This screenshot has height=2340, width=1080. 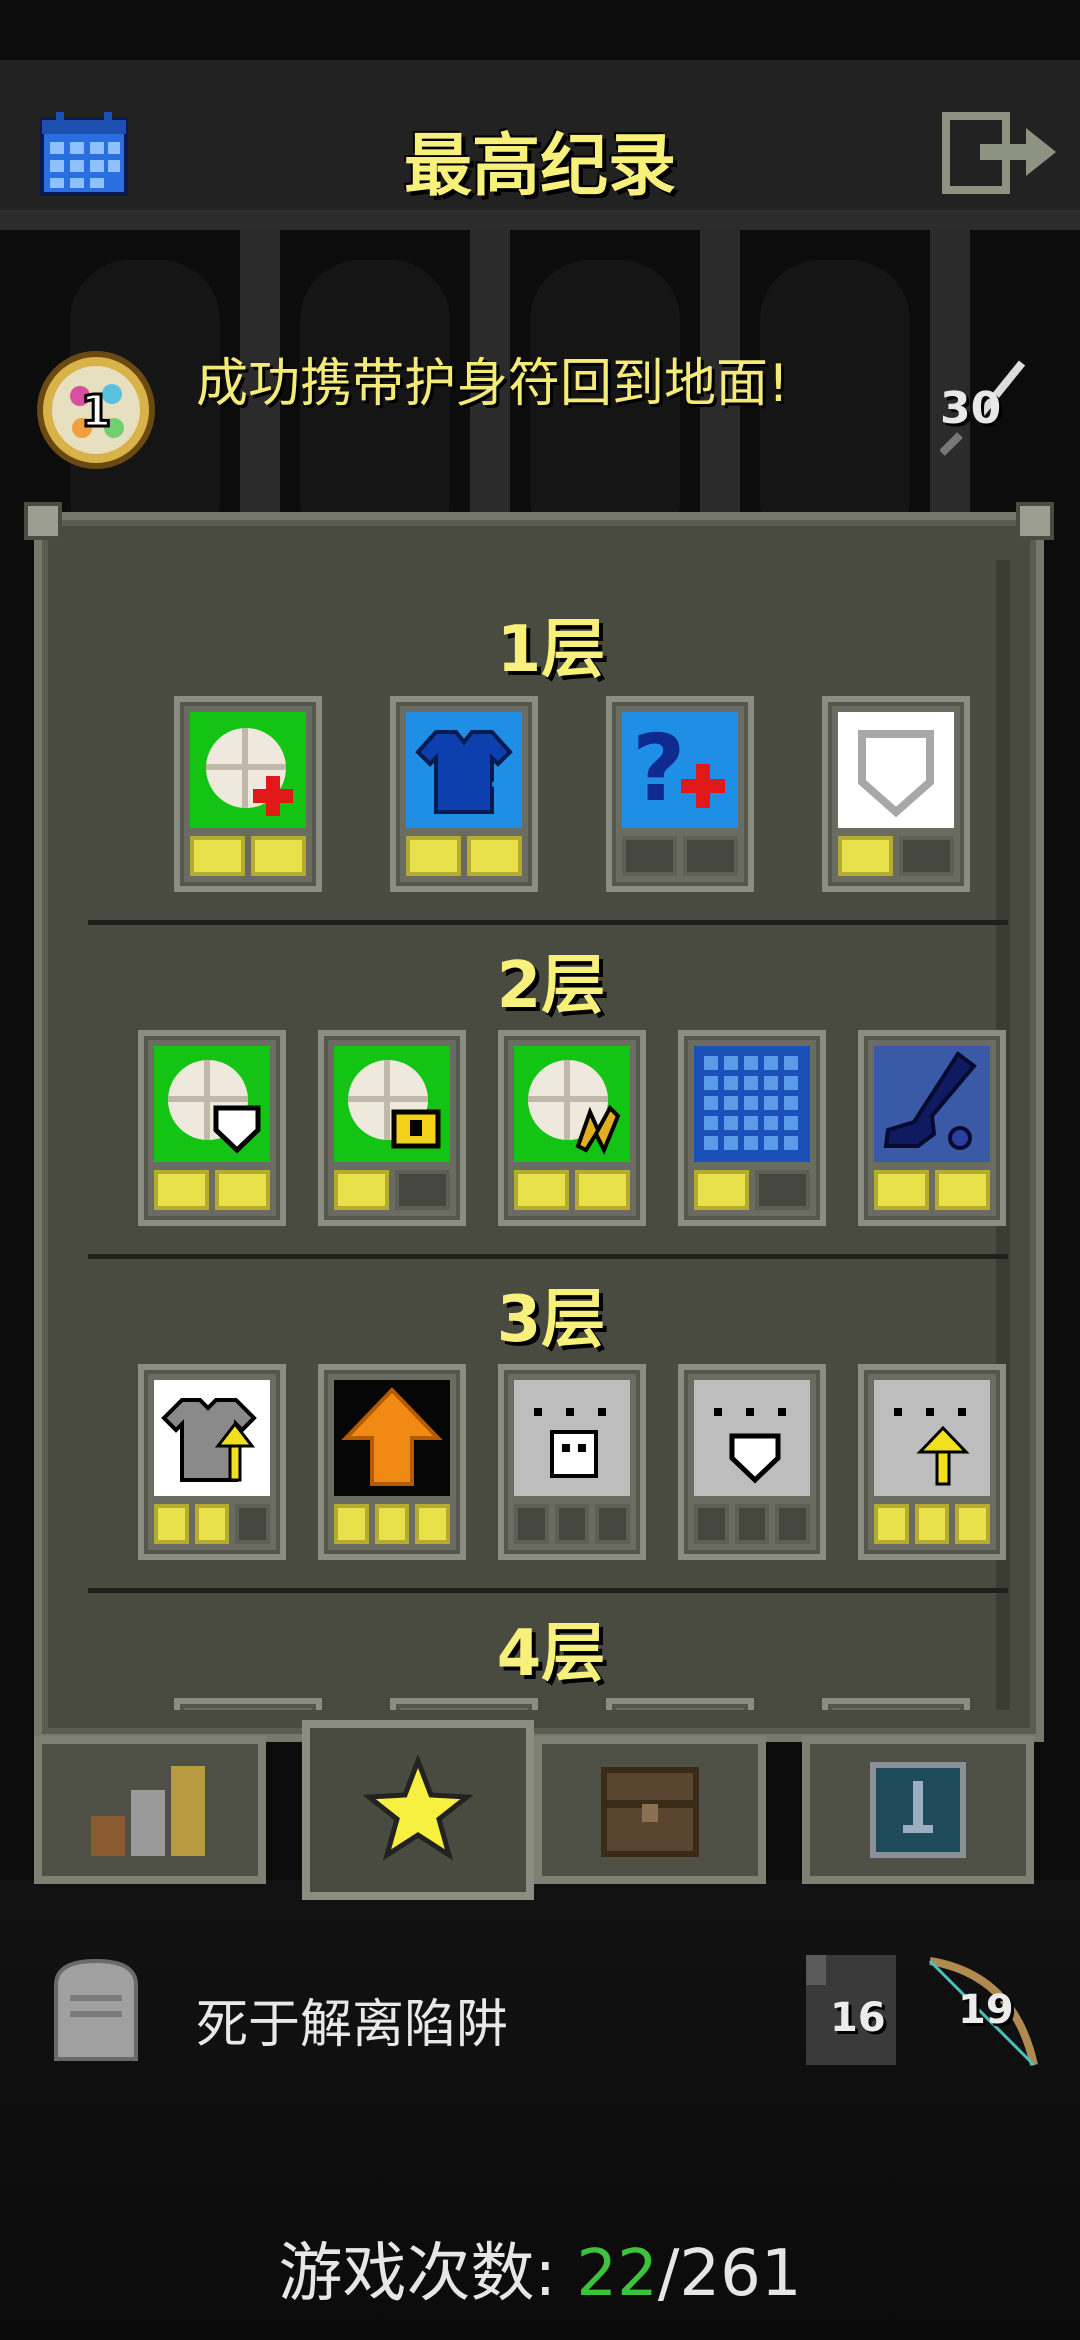 What do you see at coordinates (986, 2010) in the screenshot?
I see `level-value: 19` at bounding box center [986, 2010].